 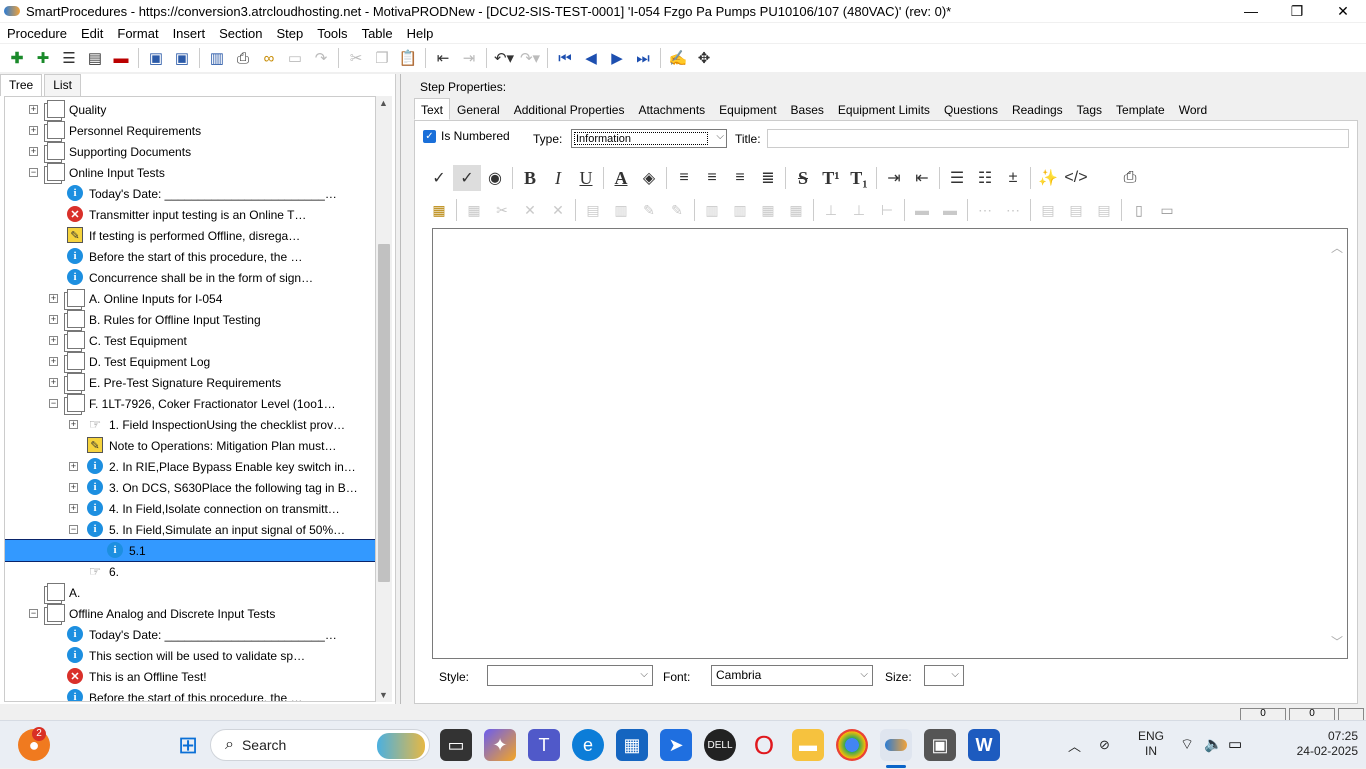 I want to click on tree-node: − Offline Analog and Discrete Input Tests, so click(x=190, y=613).